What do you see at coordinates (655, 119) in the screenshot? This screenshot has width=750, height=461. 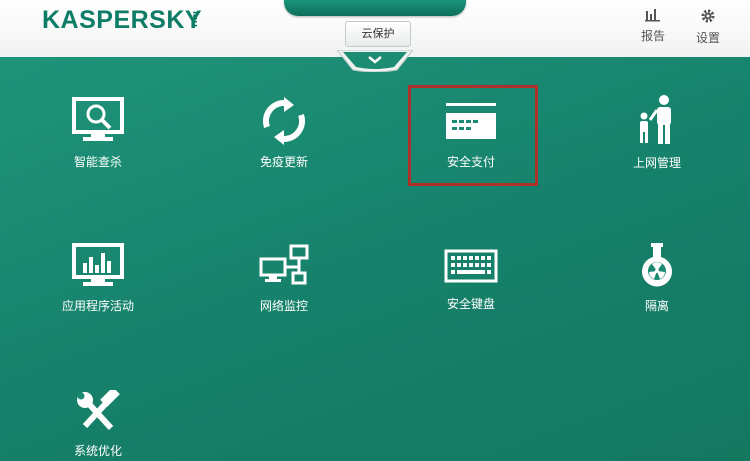 I see `parental-control-icon` at bounding box center [655, 119].